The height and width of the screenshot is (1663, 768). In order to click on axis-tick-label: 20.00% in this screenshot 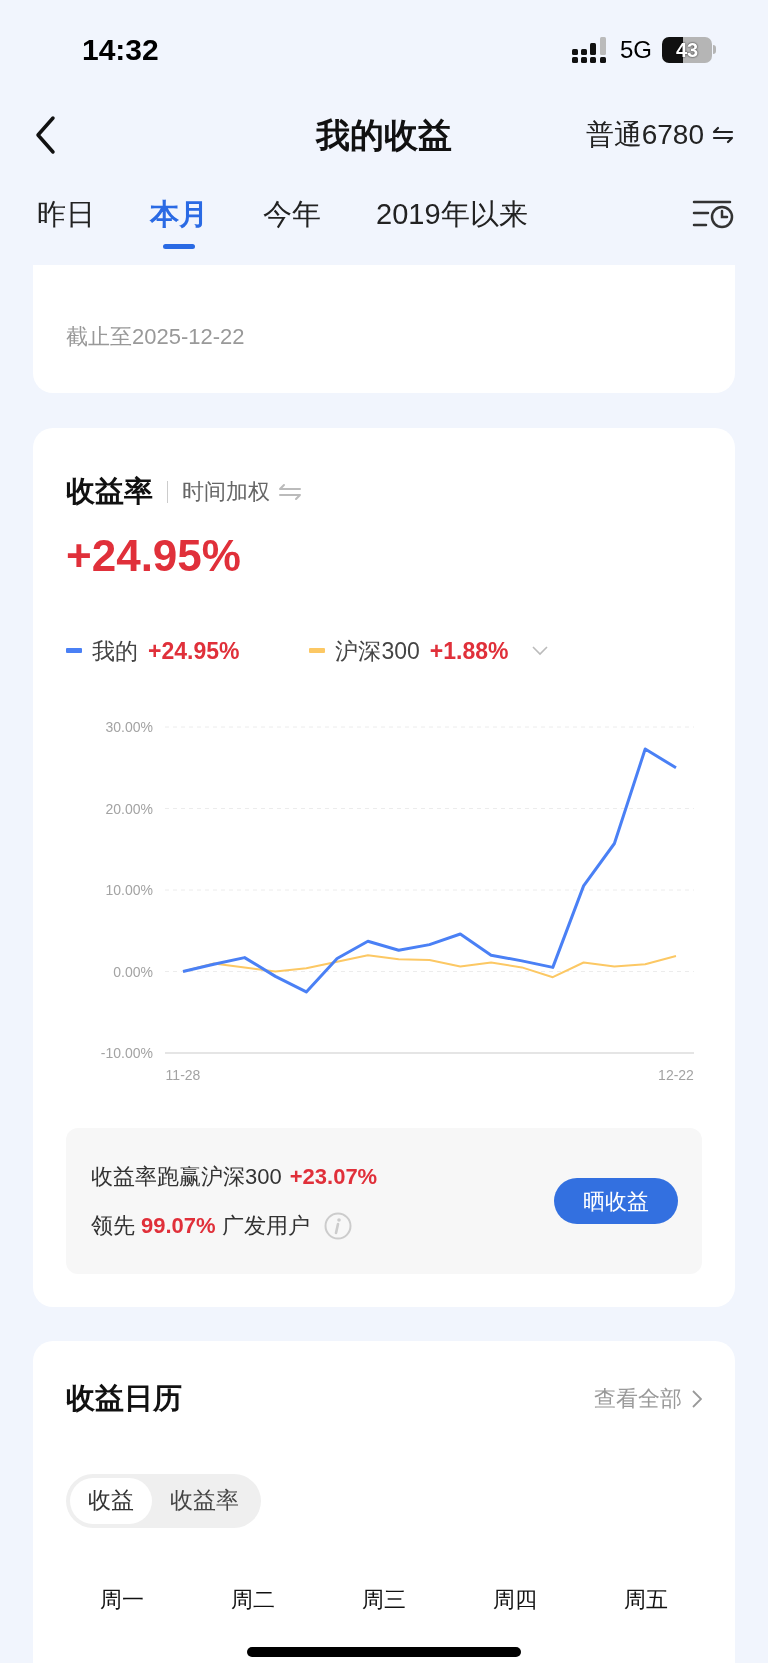, I will do `click(129, 808)`.